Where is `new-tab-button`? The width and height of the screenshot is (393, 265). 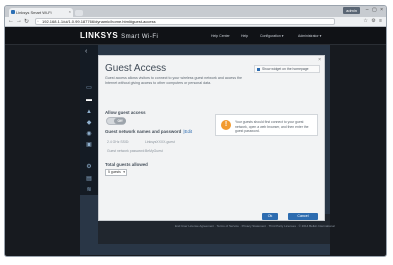
new-tab-button is located at coordinates (79, 13).